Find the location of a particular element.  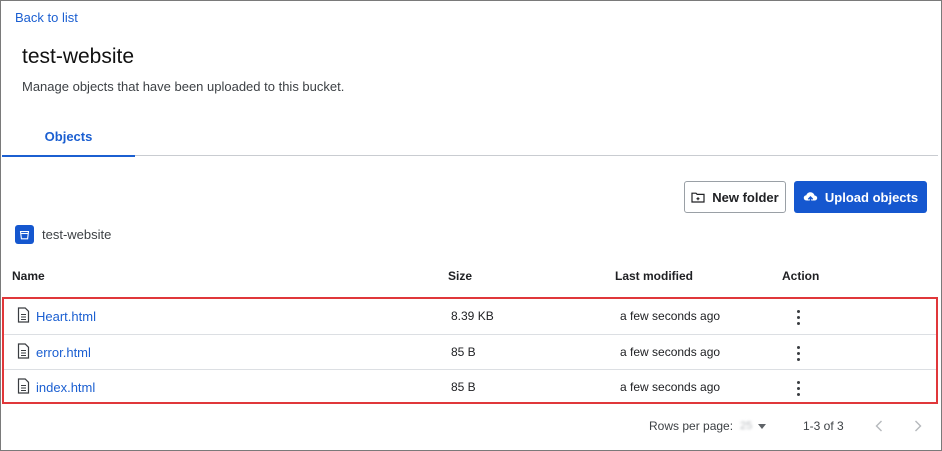

breadcrumb-bucket-label: test-website is located at coordinates (76, 234).